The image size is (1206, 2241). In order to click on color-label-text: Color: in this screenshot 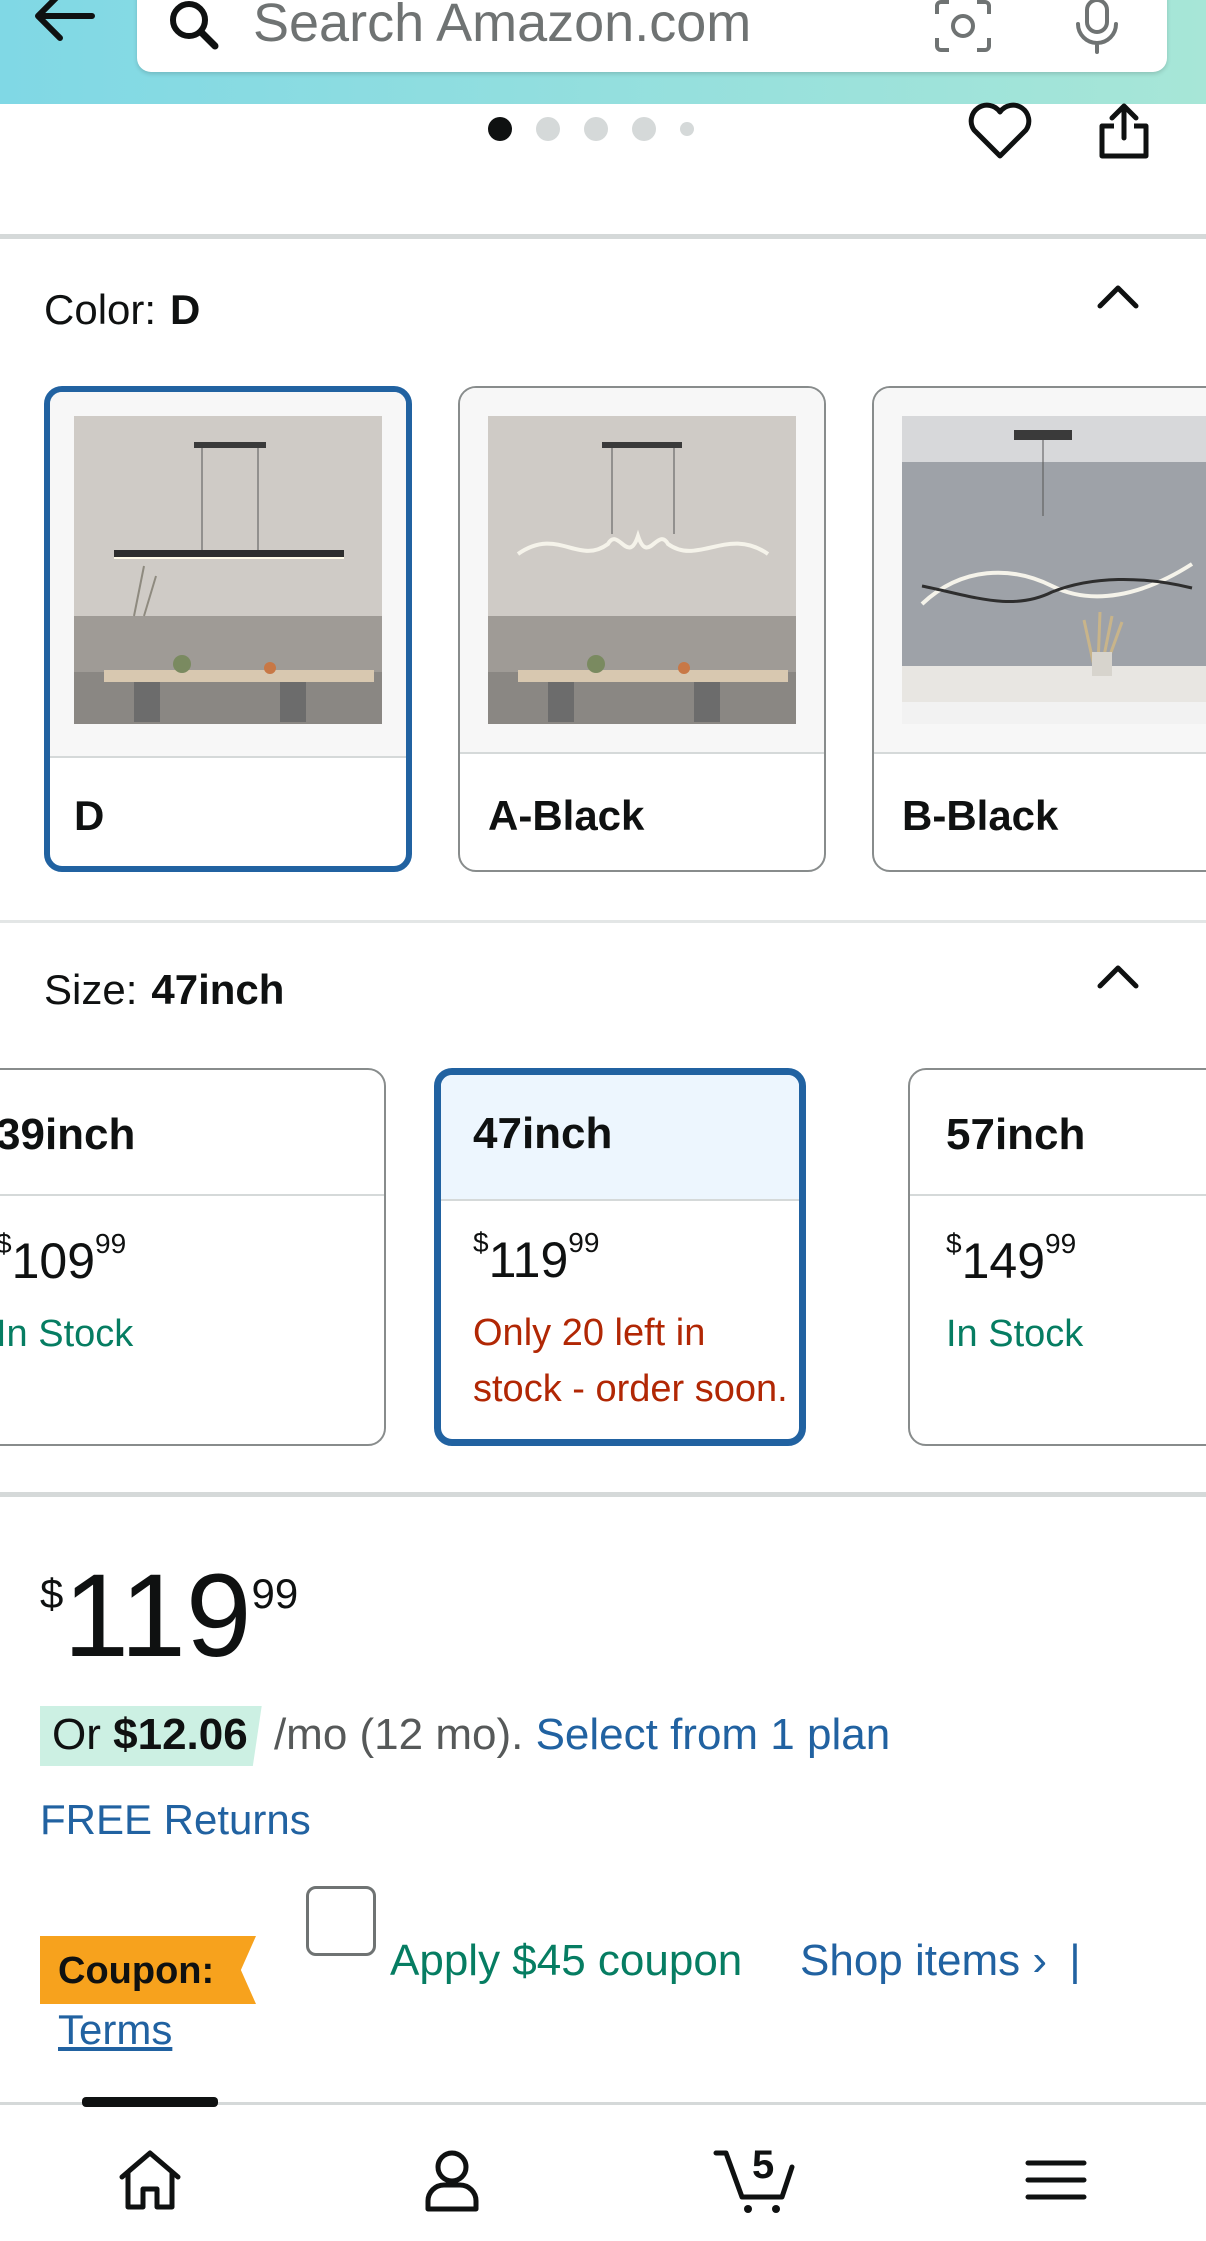, I will do `click(100, 309)`.